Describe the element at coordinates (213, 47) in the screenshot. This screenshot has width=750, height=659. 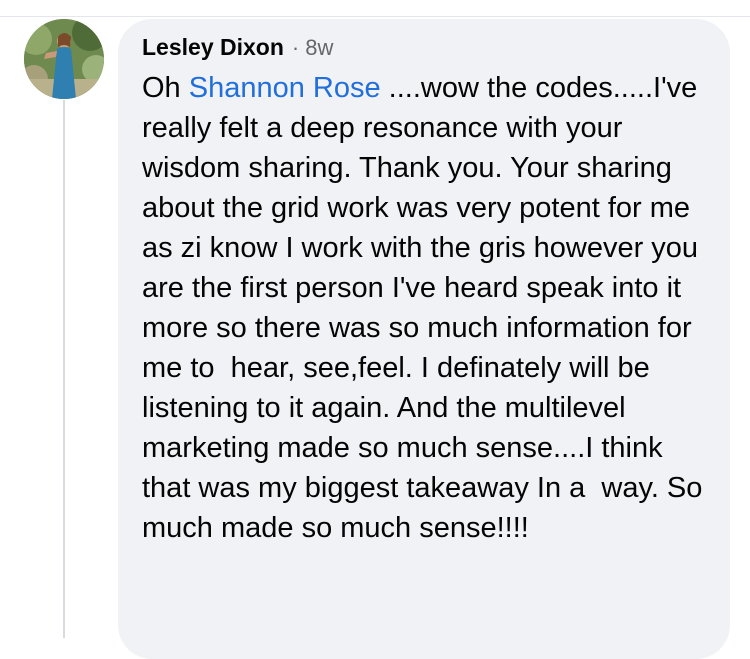
I see `author-name: Lesley Dixon` at that location.